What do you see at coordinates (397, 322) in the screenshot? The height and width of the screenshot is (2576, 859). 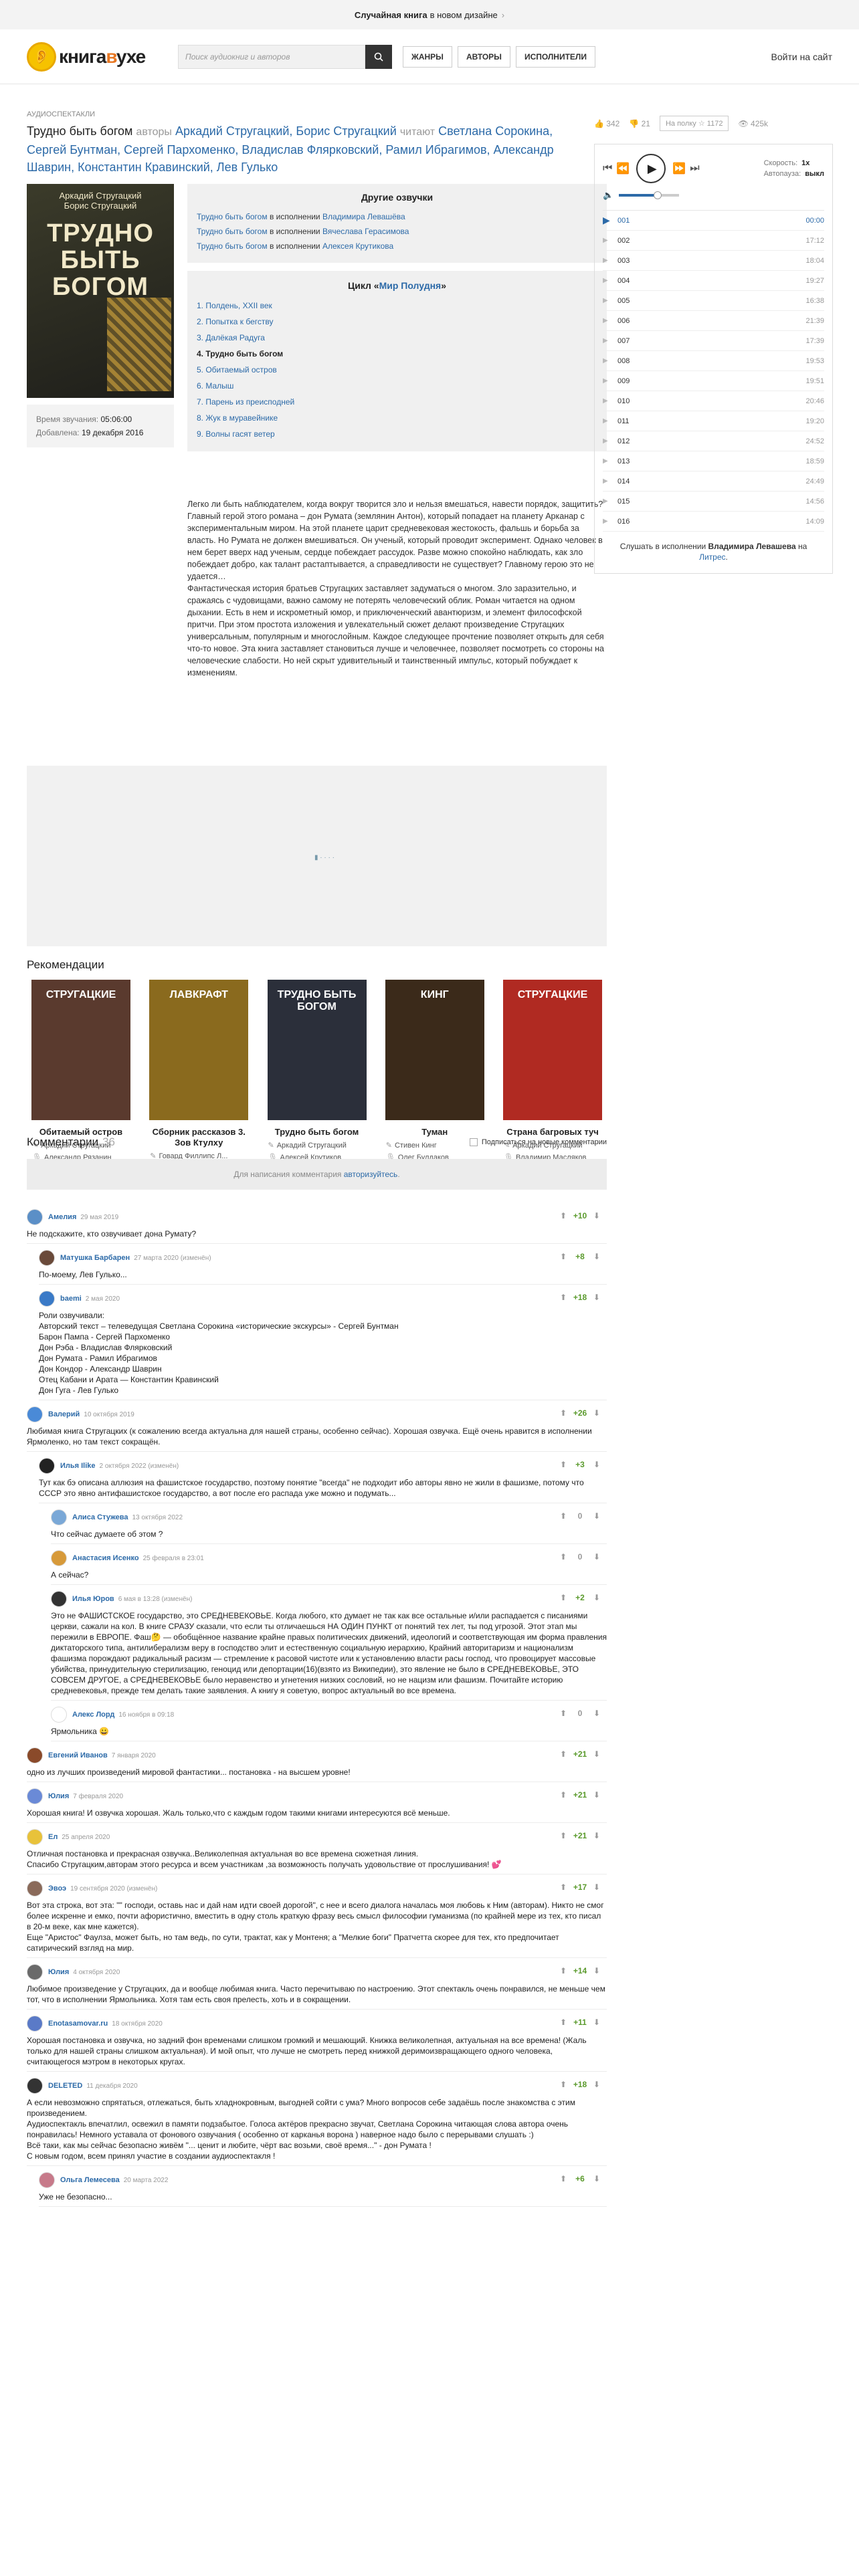 I see `series-item: 2. Попытка к бегству` at bounding box center [397, 322].